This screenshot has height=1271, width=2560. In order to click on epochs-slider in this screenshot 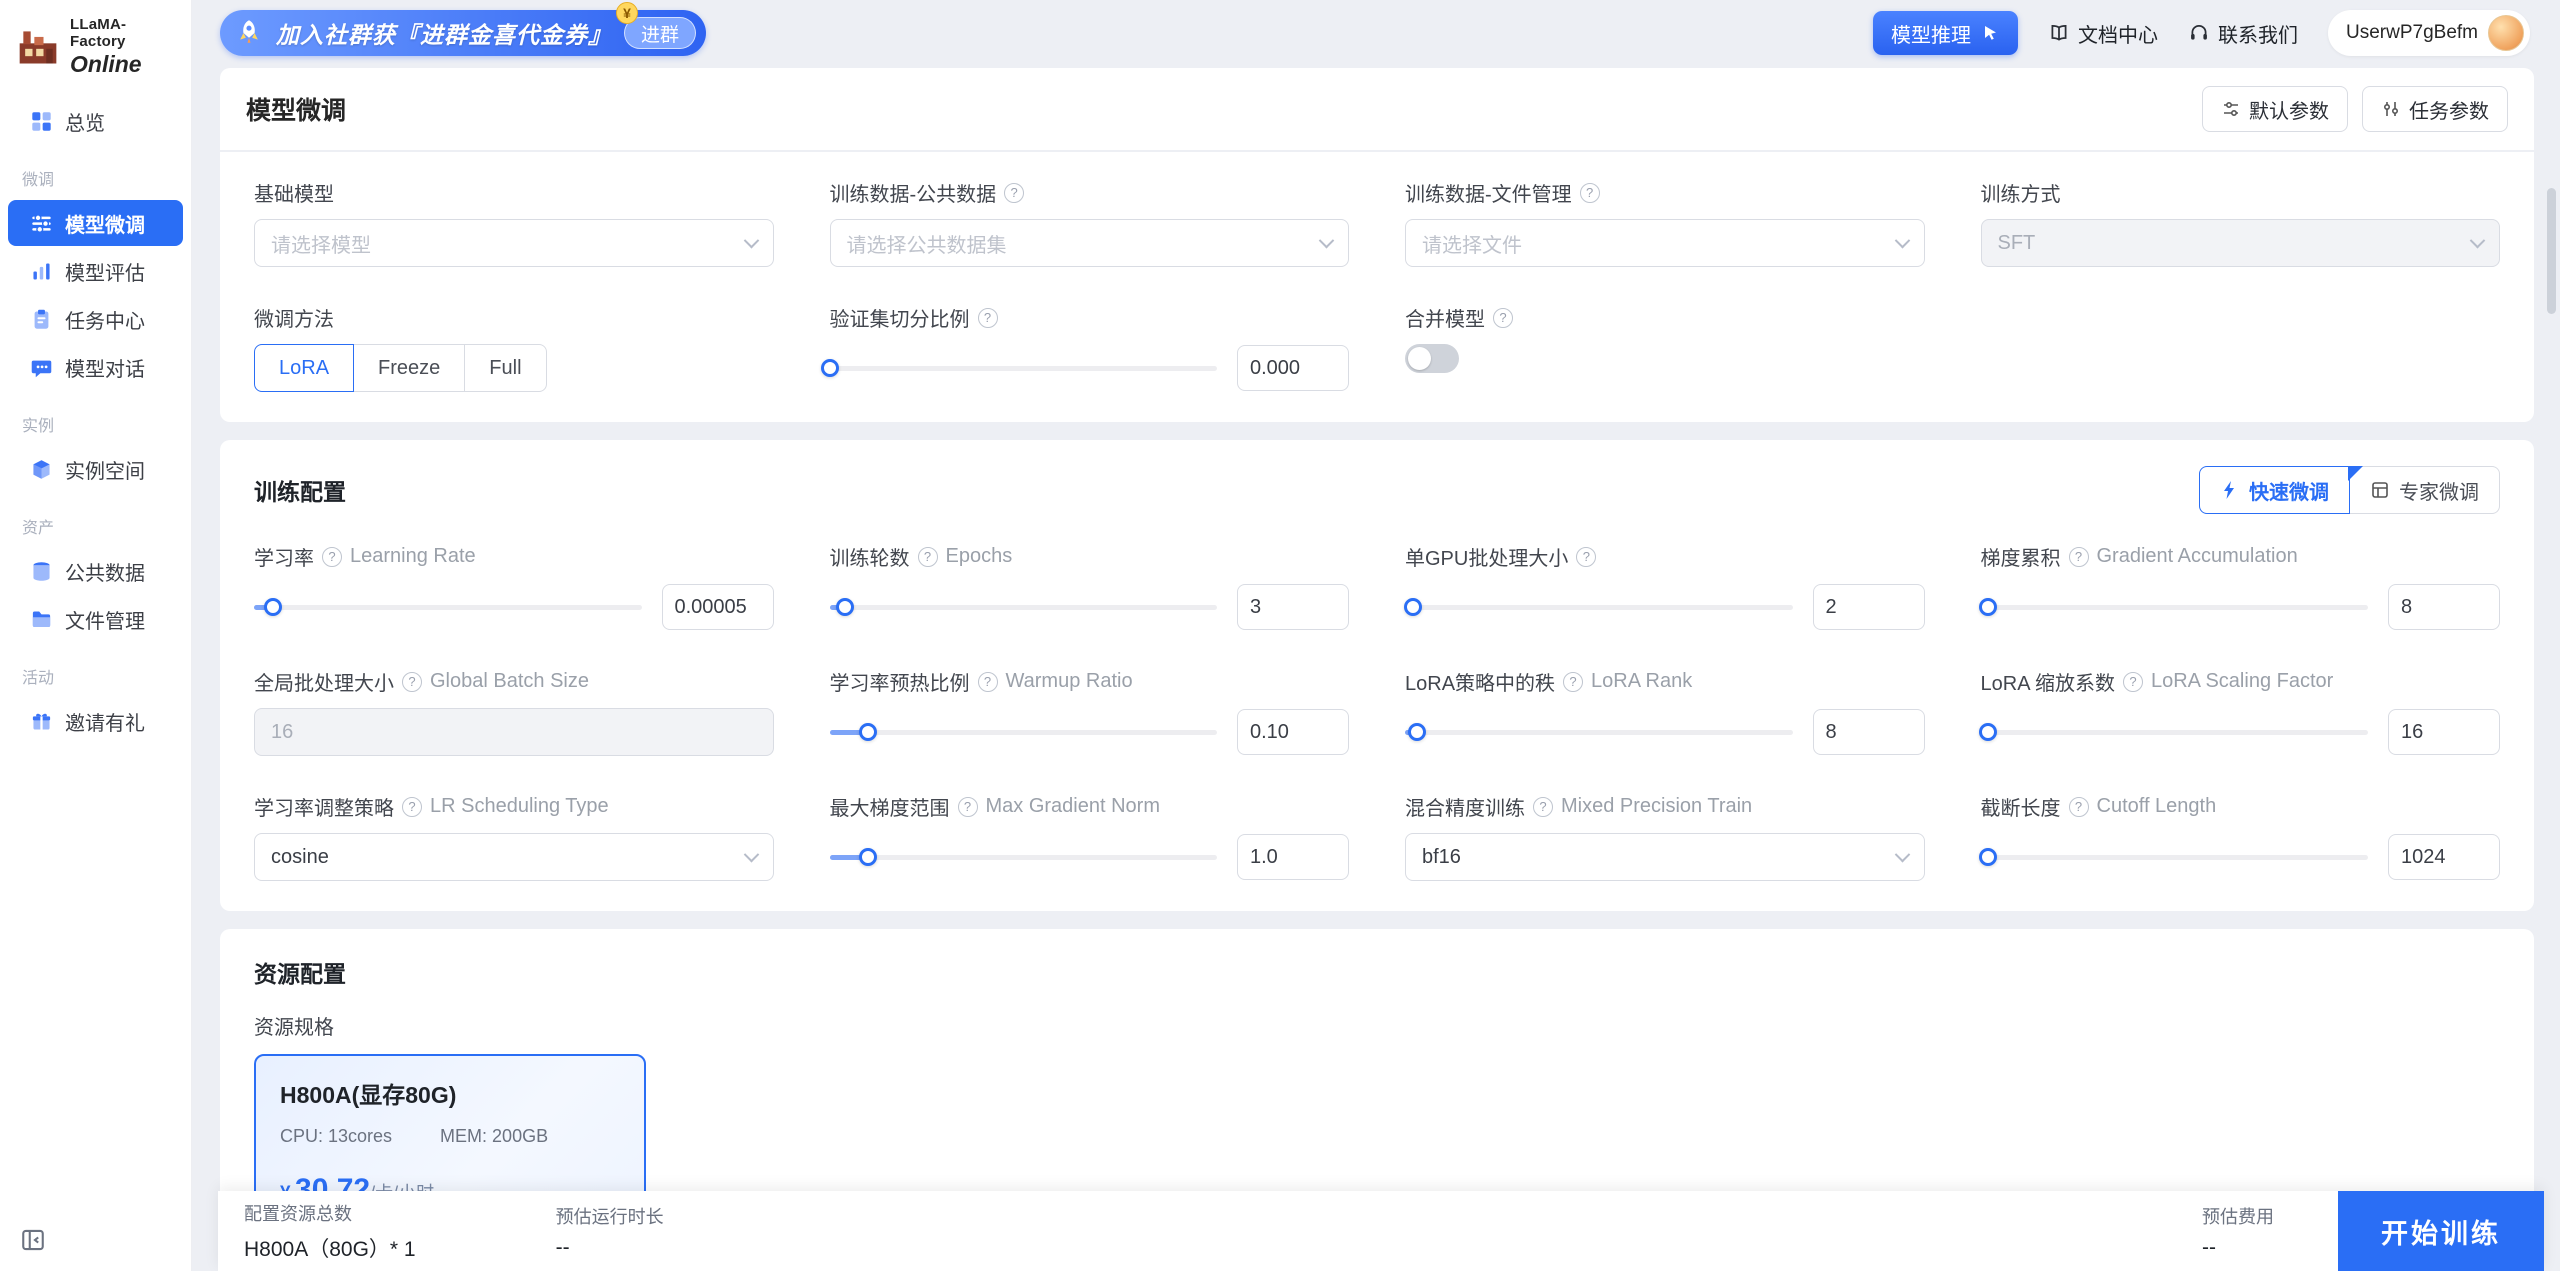, I will do `click(1023, 607)`.